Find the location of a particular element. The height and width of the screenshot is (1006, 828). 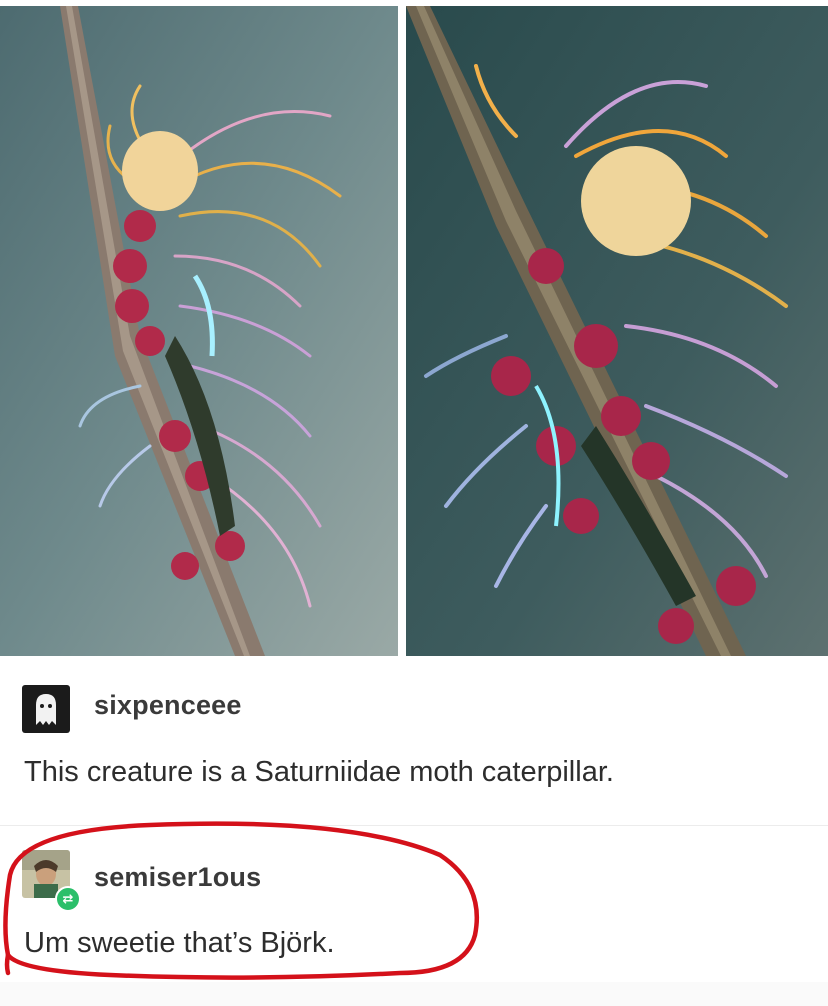

post-footer-edge is located at coordinates (414, 994).